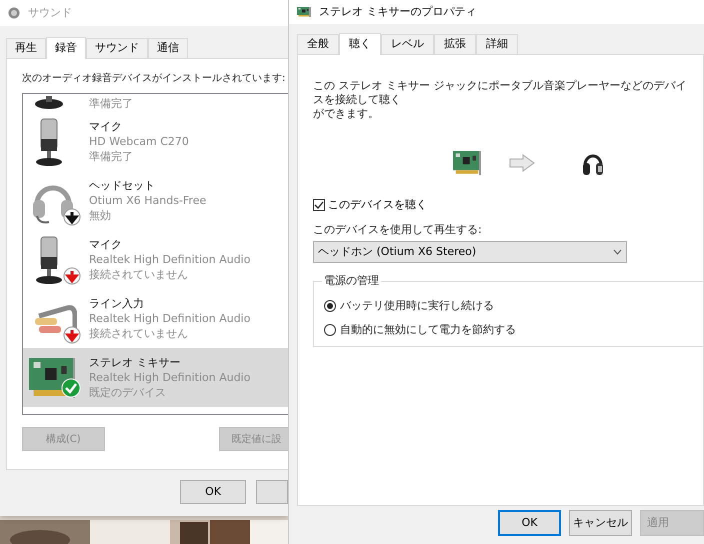 This screenshot has height=544, width=704. Describe the element at coordinates (455, 44) in the screenshot. I see `tab: 拡張` at that location.